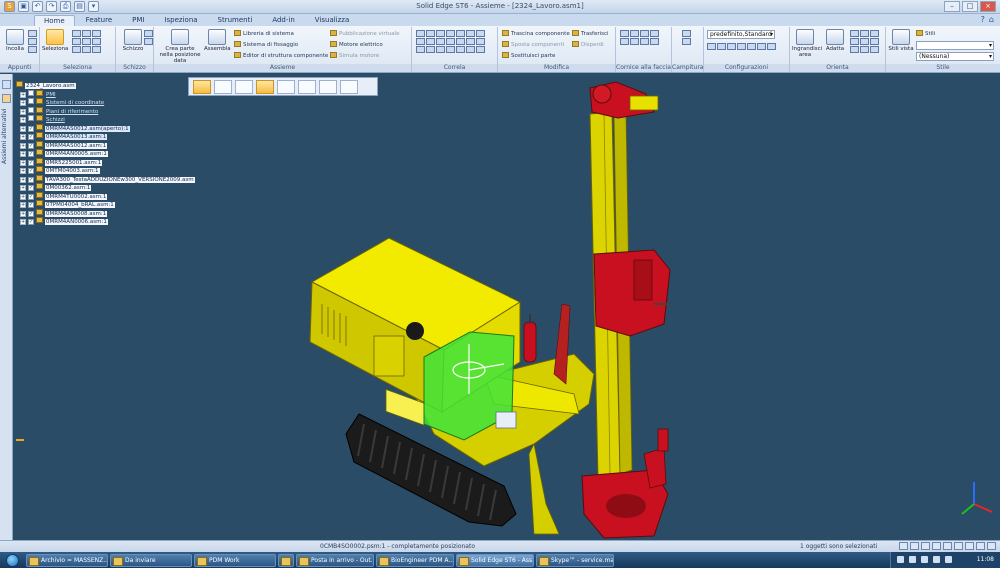  What do you see at coordinates (958, 546) in the screenshot?
I see `look-icon` at bounding box center [958, 546].